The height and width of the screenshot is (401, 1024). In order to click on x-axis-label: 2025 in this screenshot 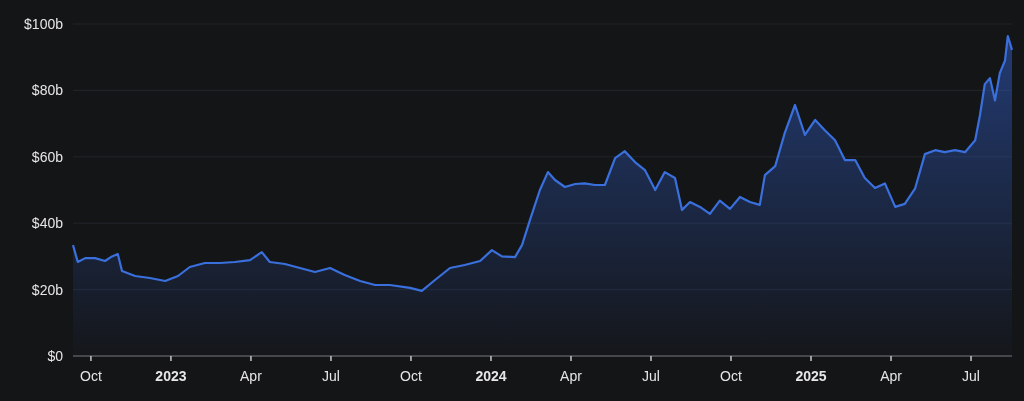, I will do `click(811, 376)`.